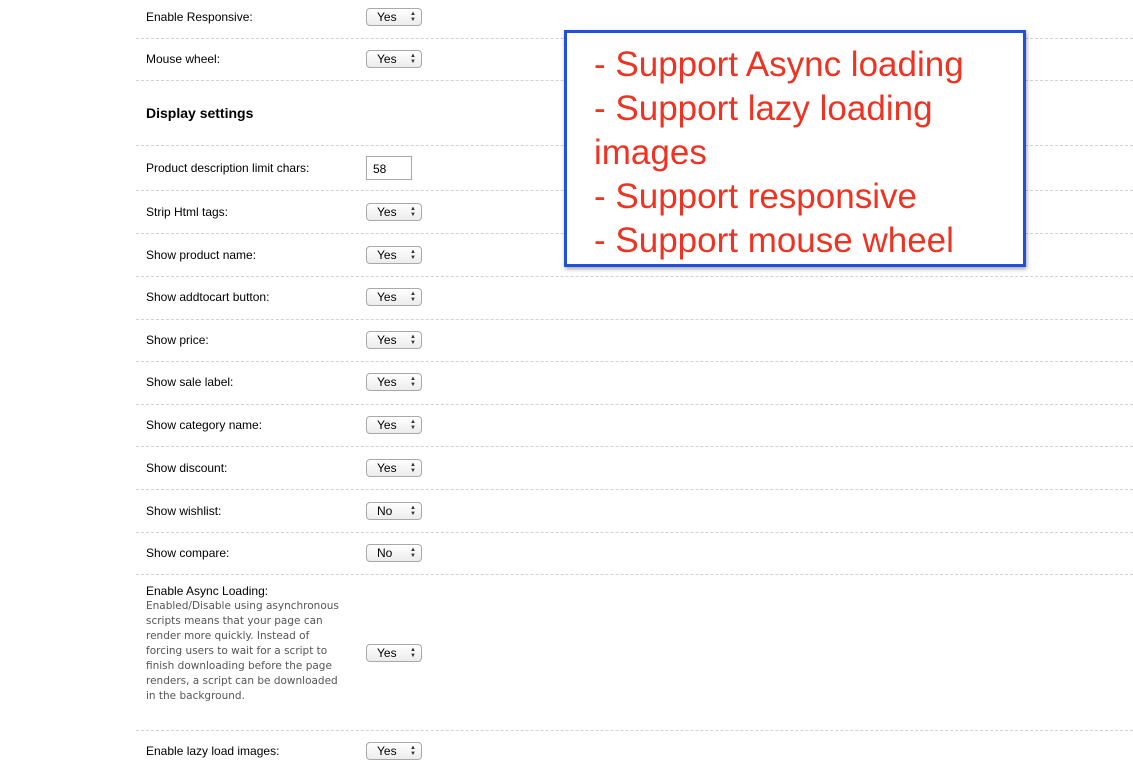 This screenshot has height=771, width=1133. Describe the element at coordinates (634, 511) in the screenshot. I see `setting-row-show-wishlist: Show wishlist: No ▲ ▼` at that location.